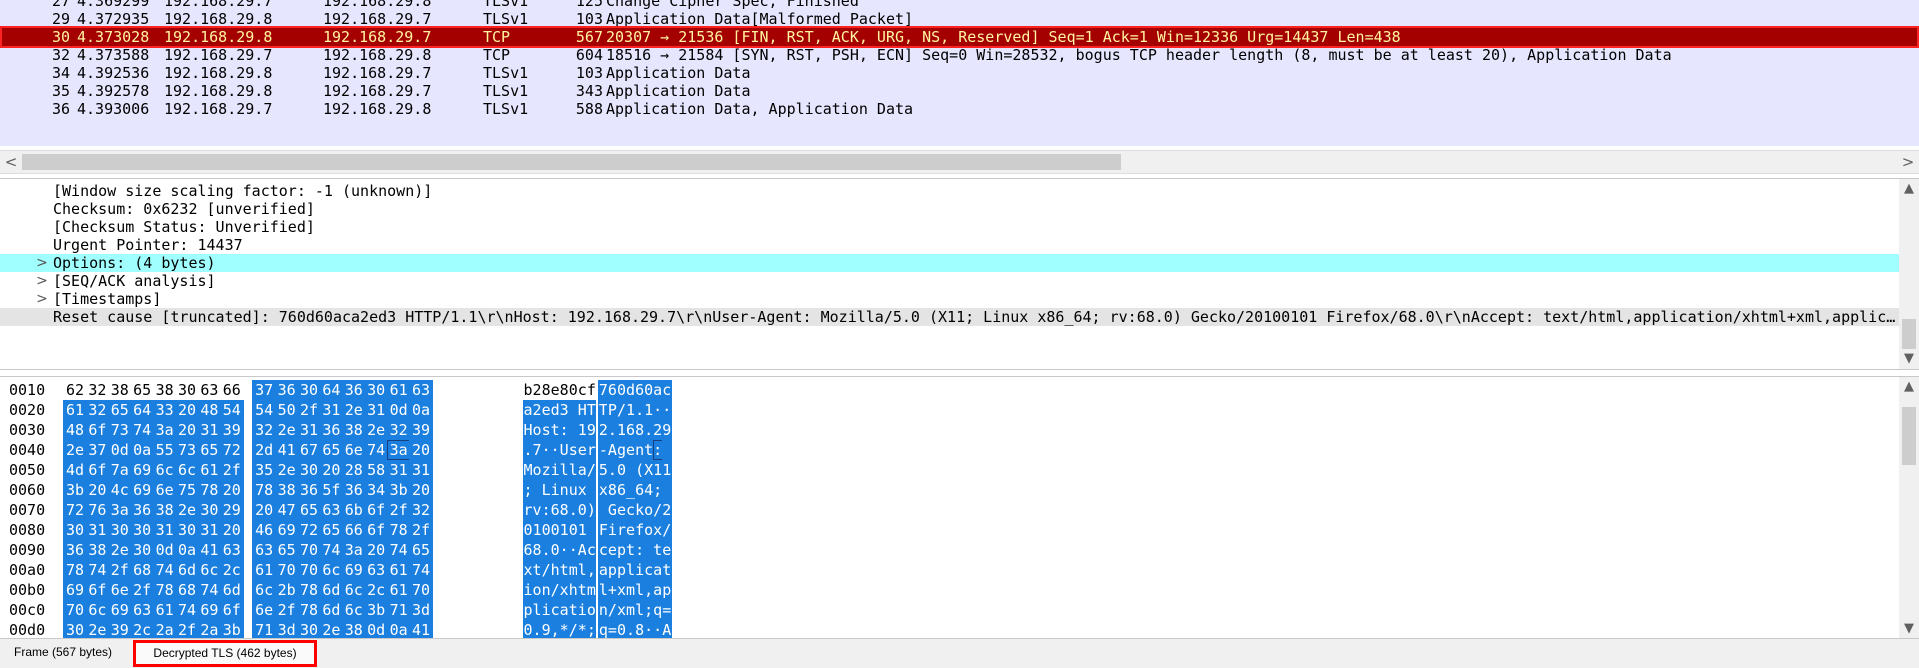  Describe the element at coordinates (75, 510) in the screenshot. I see `hex-byte: 72` at that location.